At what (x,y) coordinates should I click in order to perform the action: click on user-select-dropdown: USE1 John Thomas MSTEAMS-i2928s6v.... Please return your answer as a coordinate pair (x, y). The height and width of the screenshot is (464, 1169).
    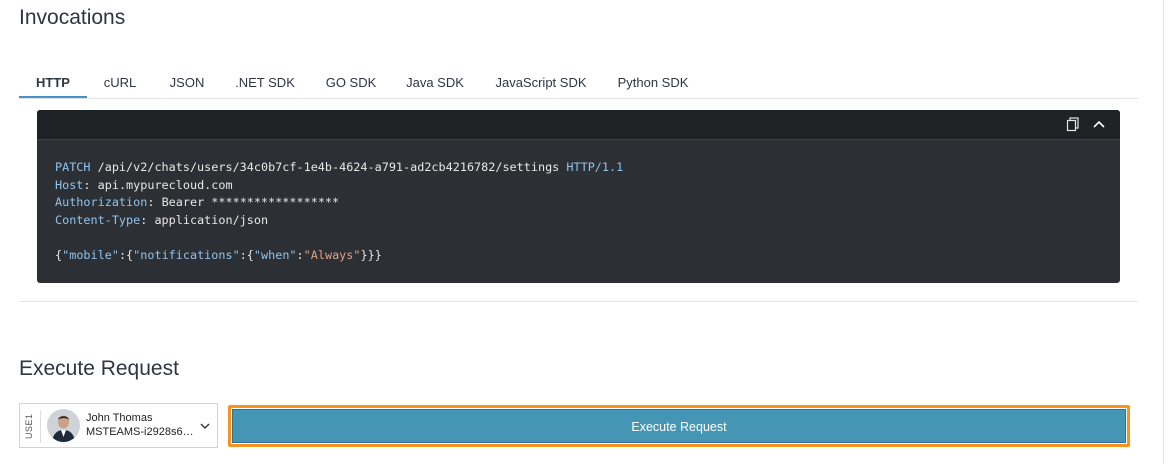
    Looking at the image, I should click on (118, 425).